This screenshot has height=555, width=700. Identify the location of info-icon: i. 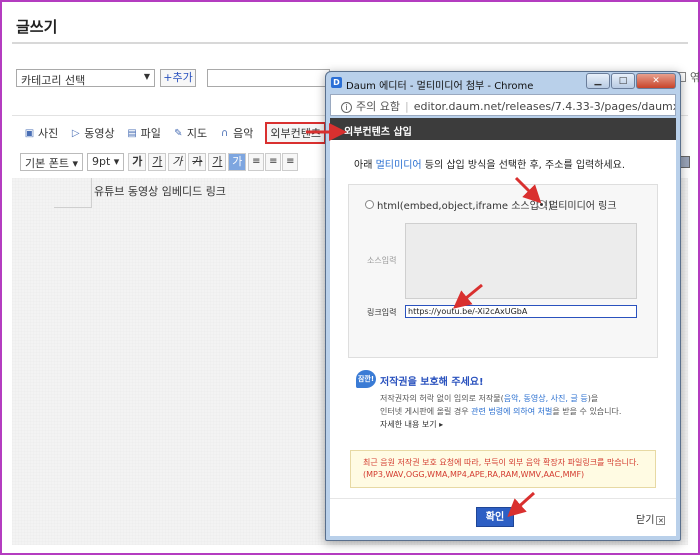
(346, 107).